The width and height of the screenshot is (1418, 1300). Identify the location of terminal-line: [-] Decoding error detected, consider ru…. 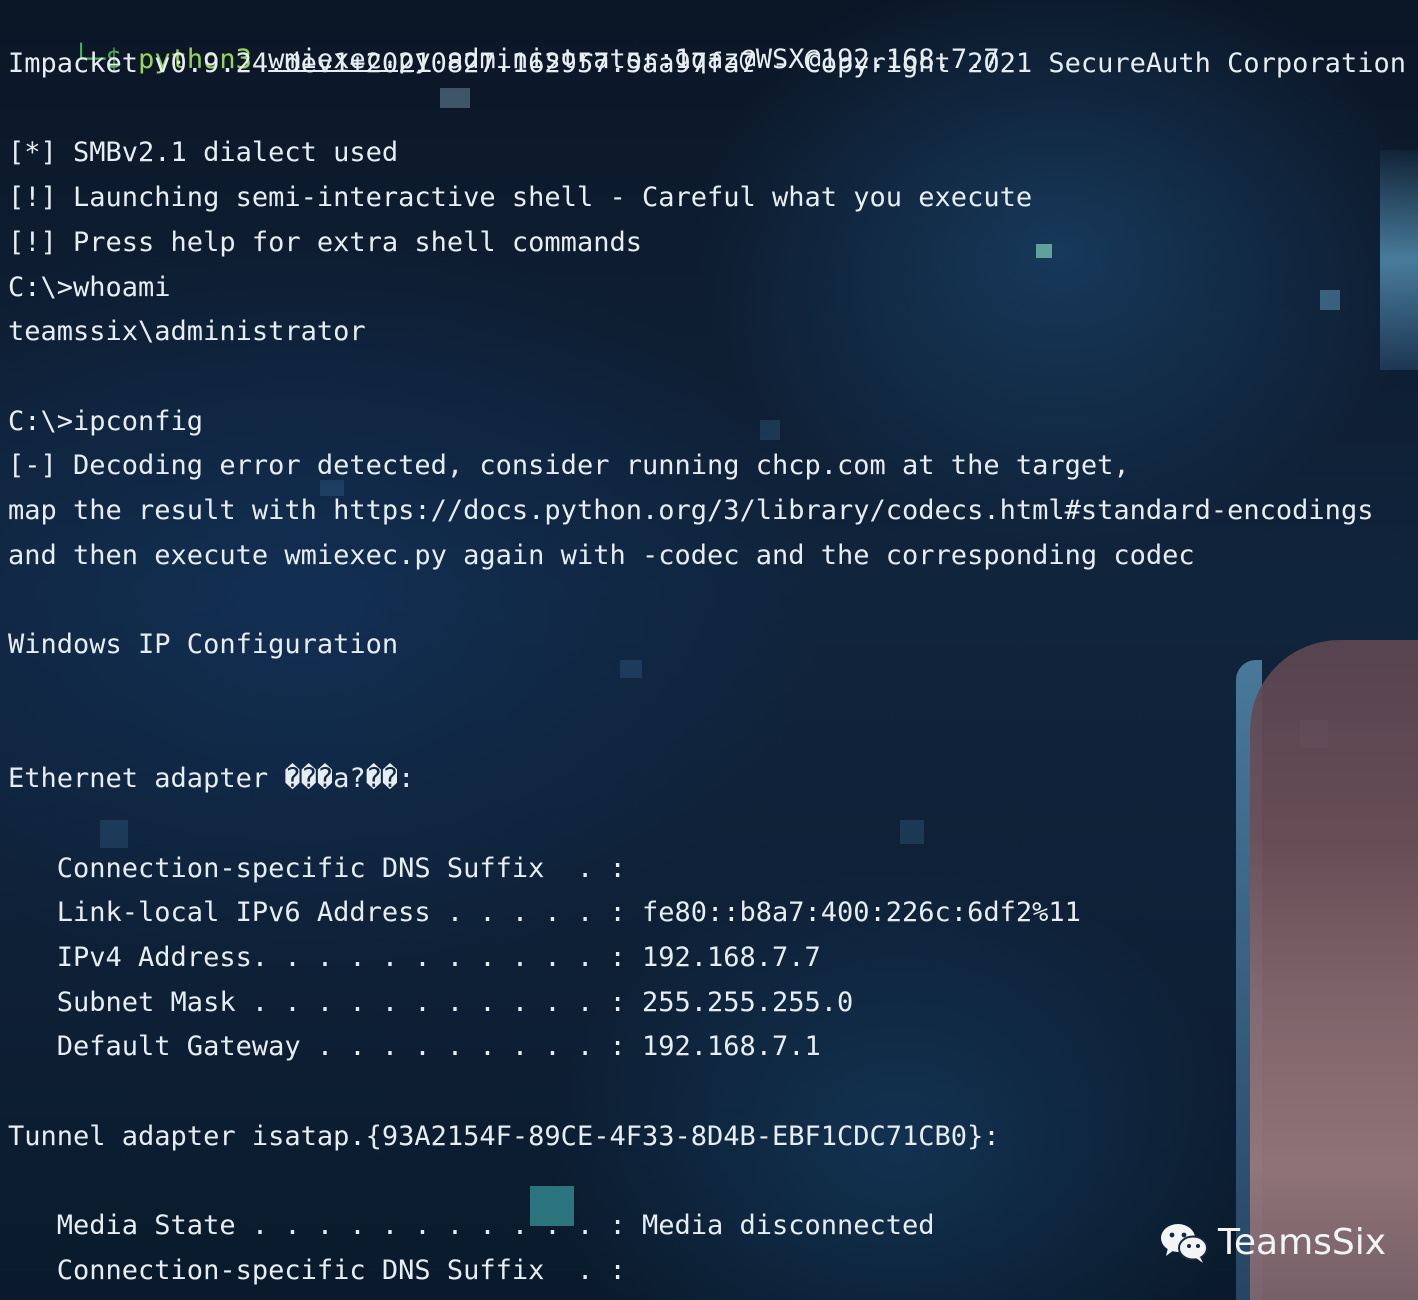
(569, 465).